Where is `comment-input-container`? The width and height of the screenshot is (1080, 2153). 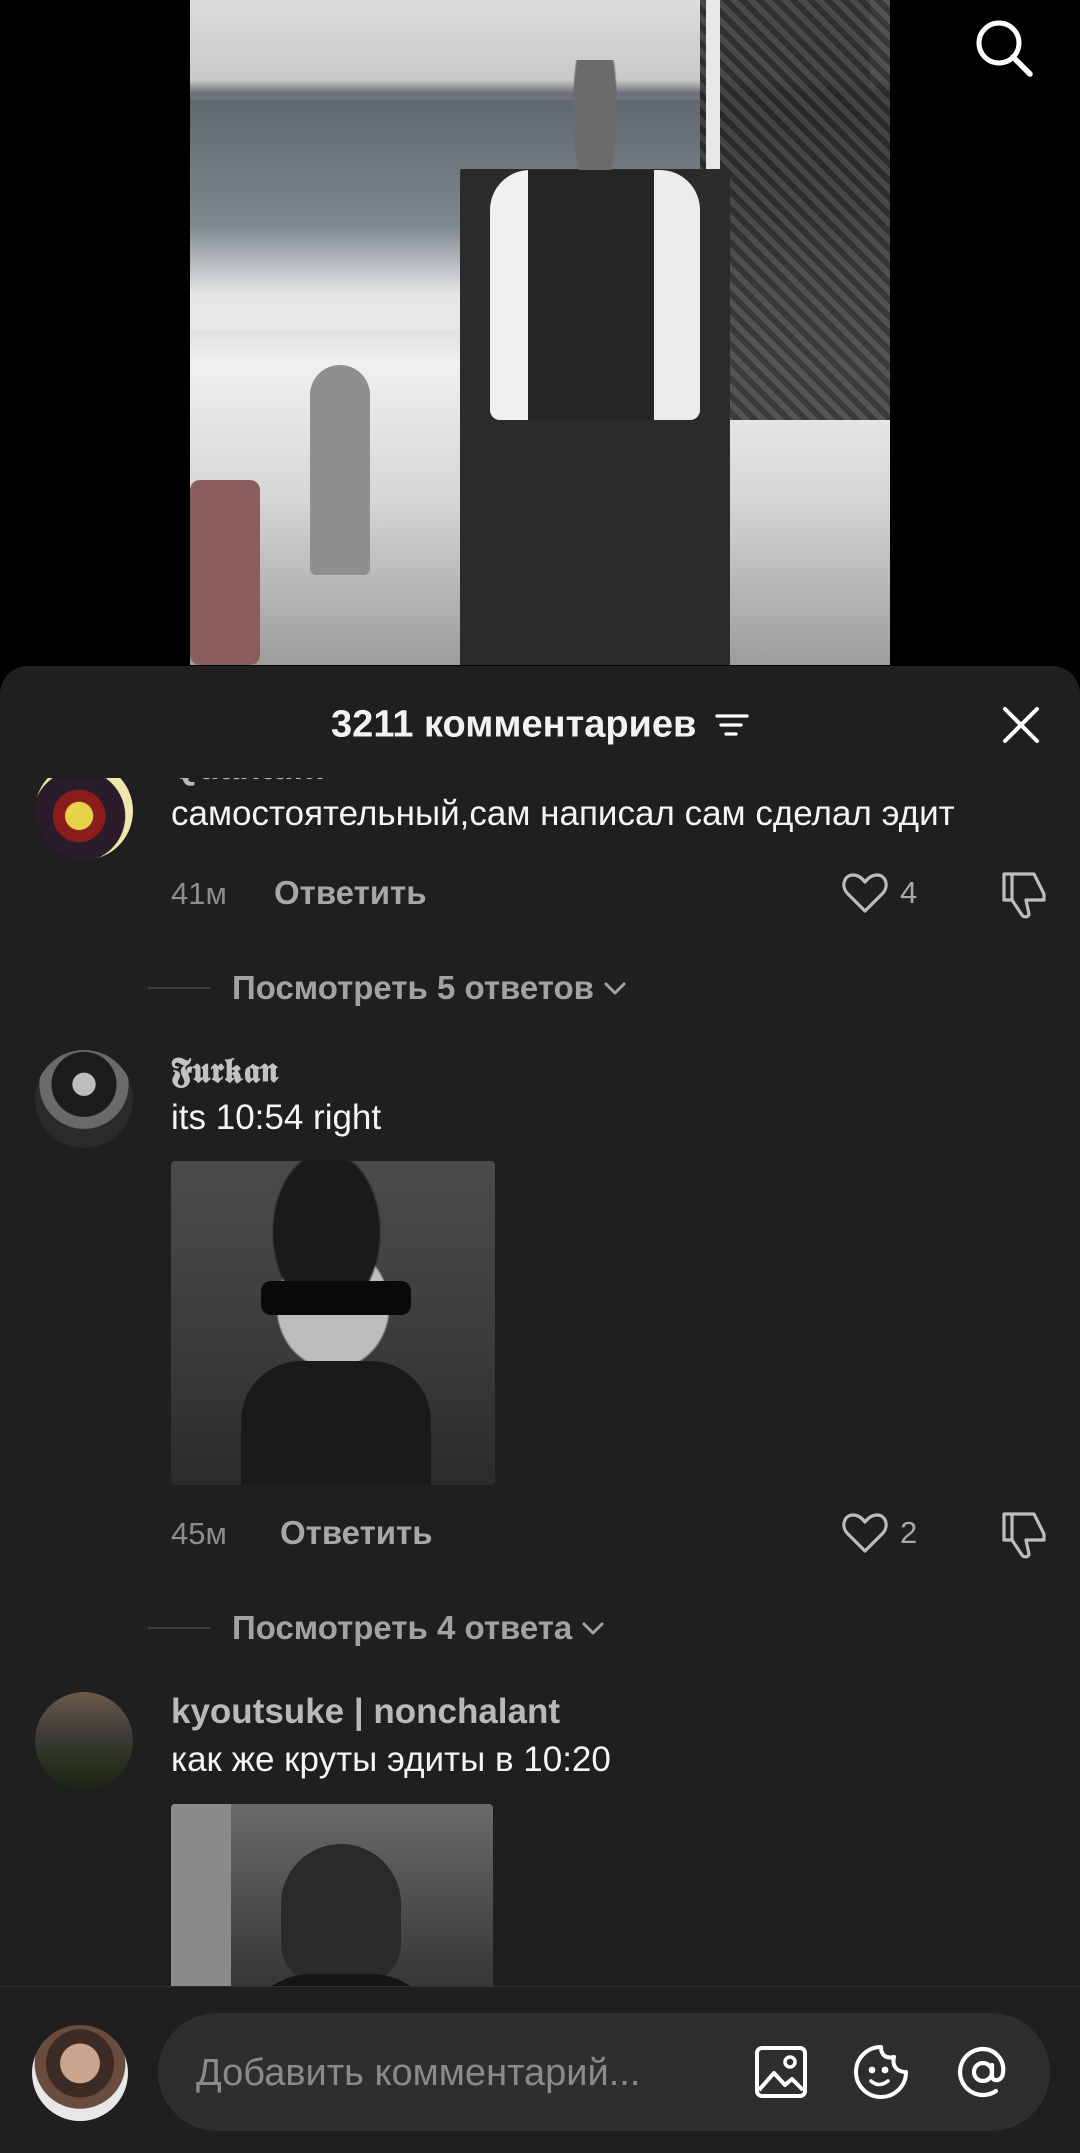
comment-input-container is located at coordinates (604, 2073).